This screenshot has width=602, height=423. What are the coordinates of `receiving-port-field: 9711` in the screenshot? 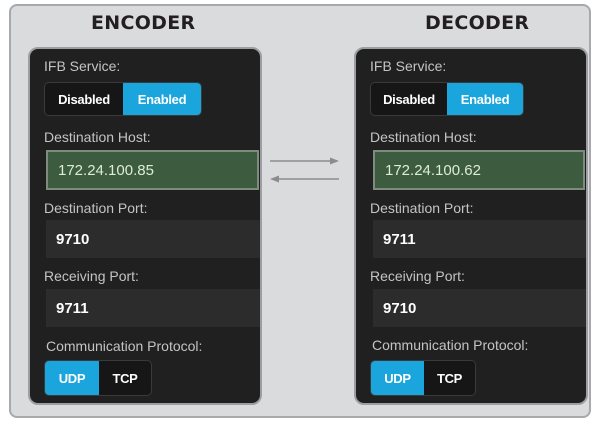 It's located at (153, 308).